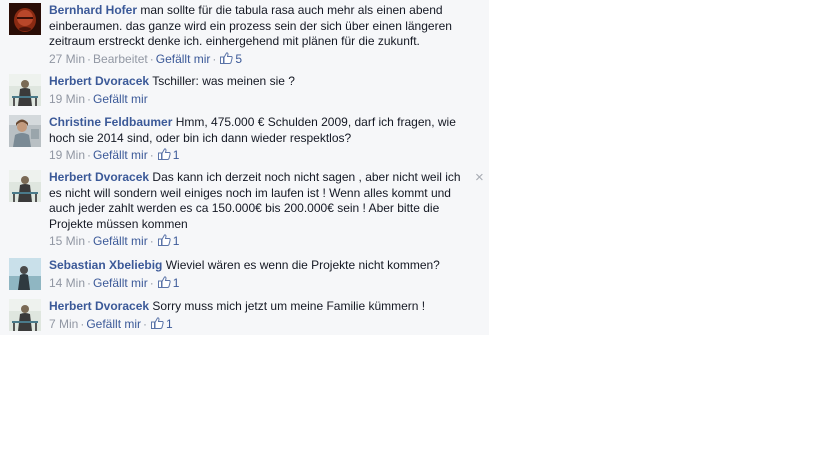  Describe the element at coordinates (25, 131) in the screenshot. I see `avatar-christine` at that location.